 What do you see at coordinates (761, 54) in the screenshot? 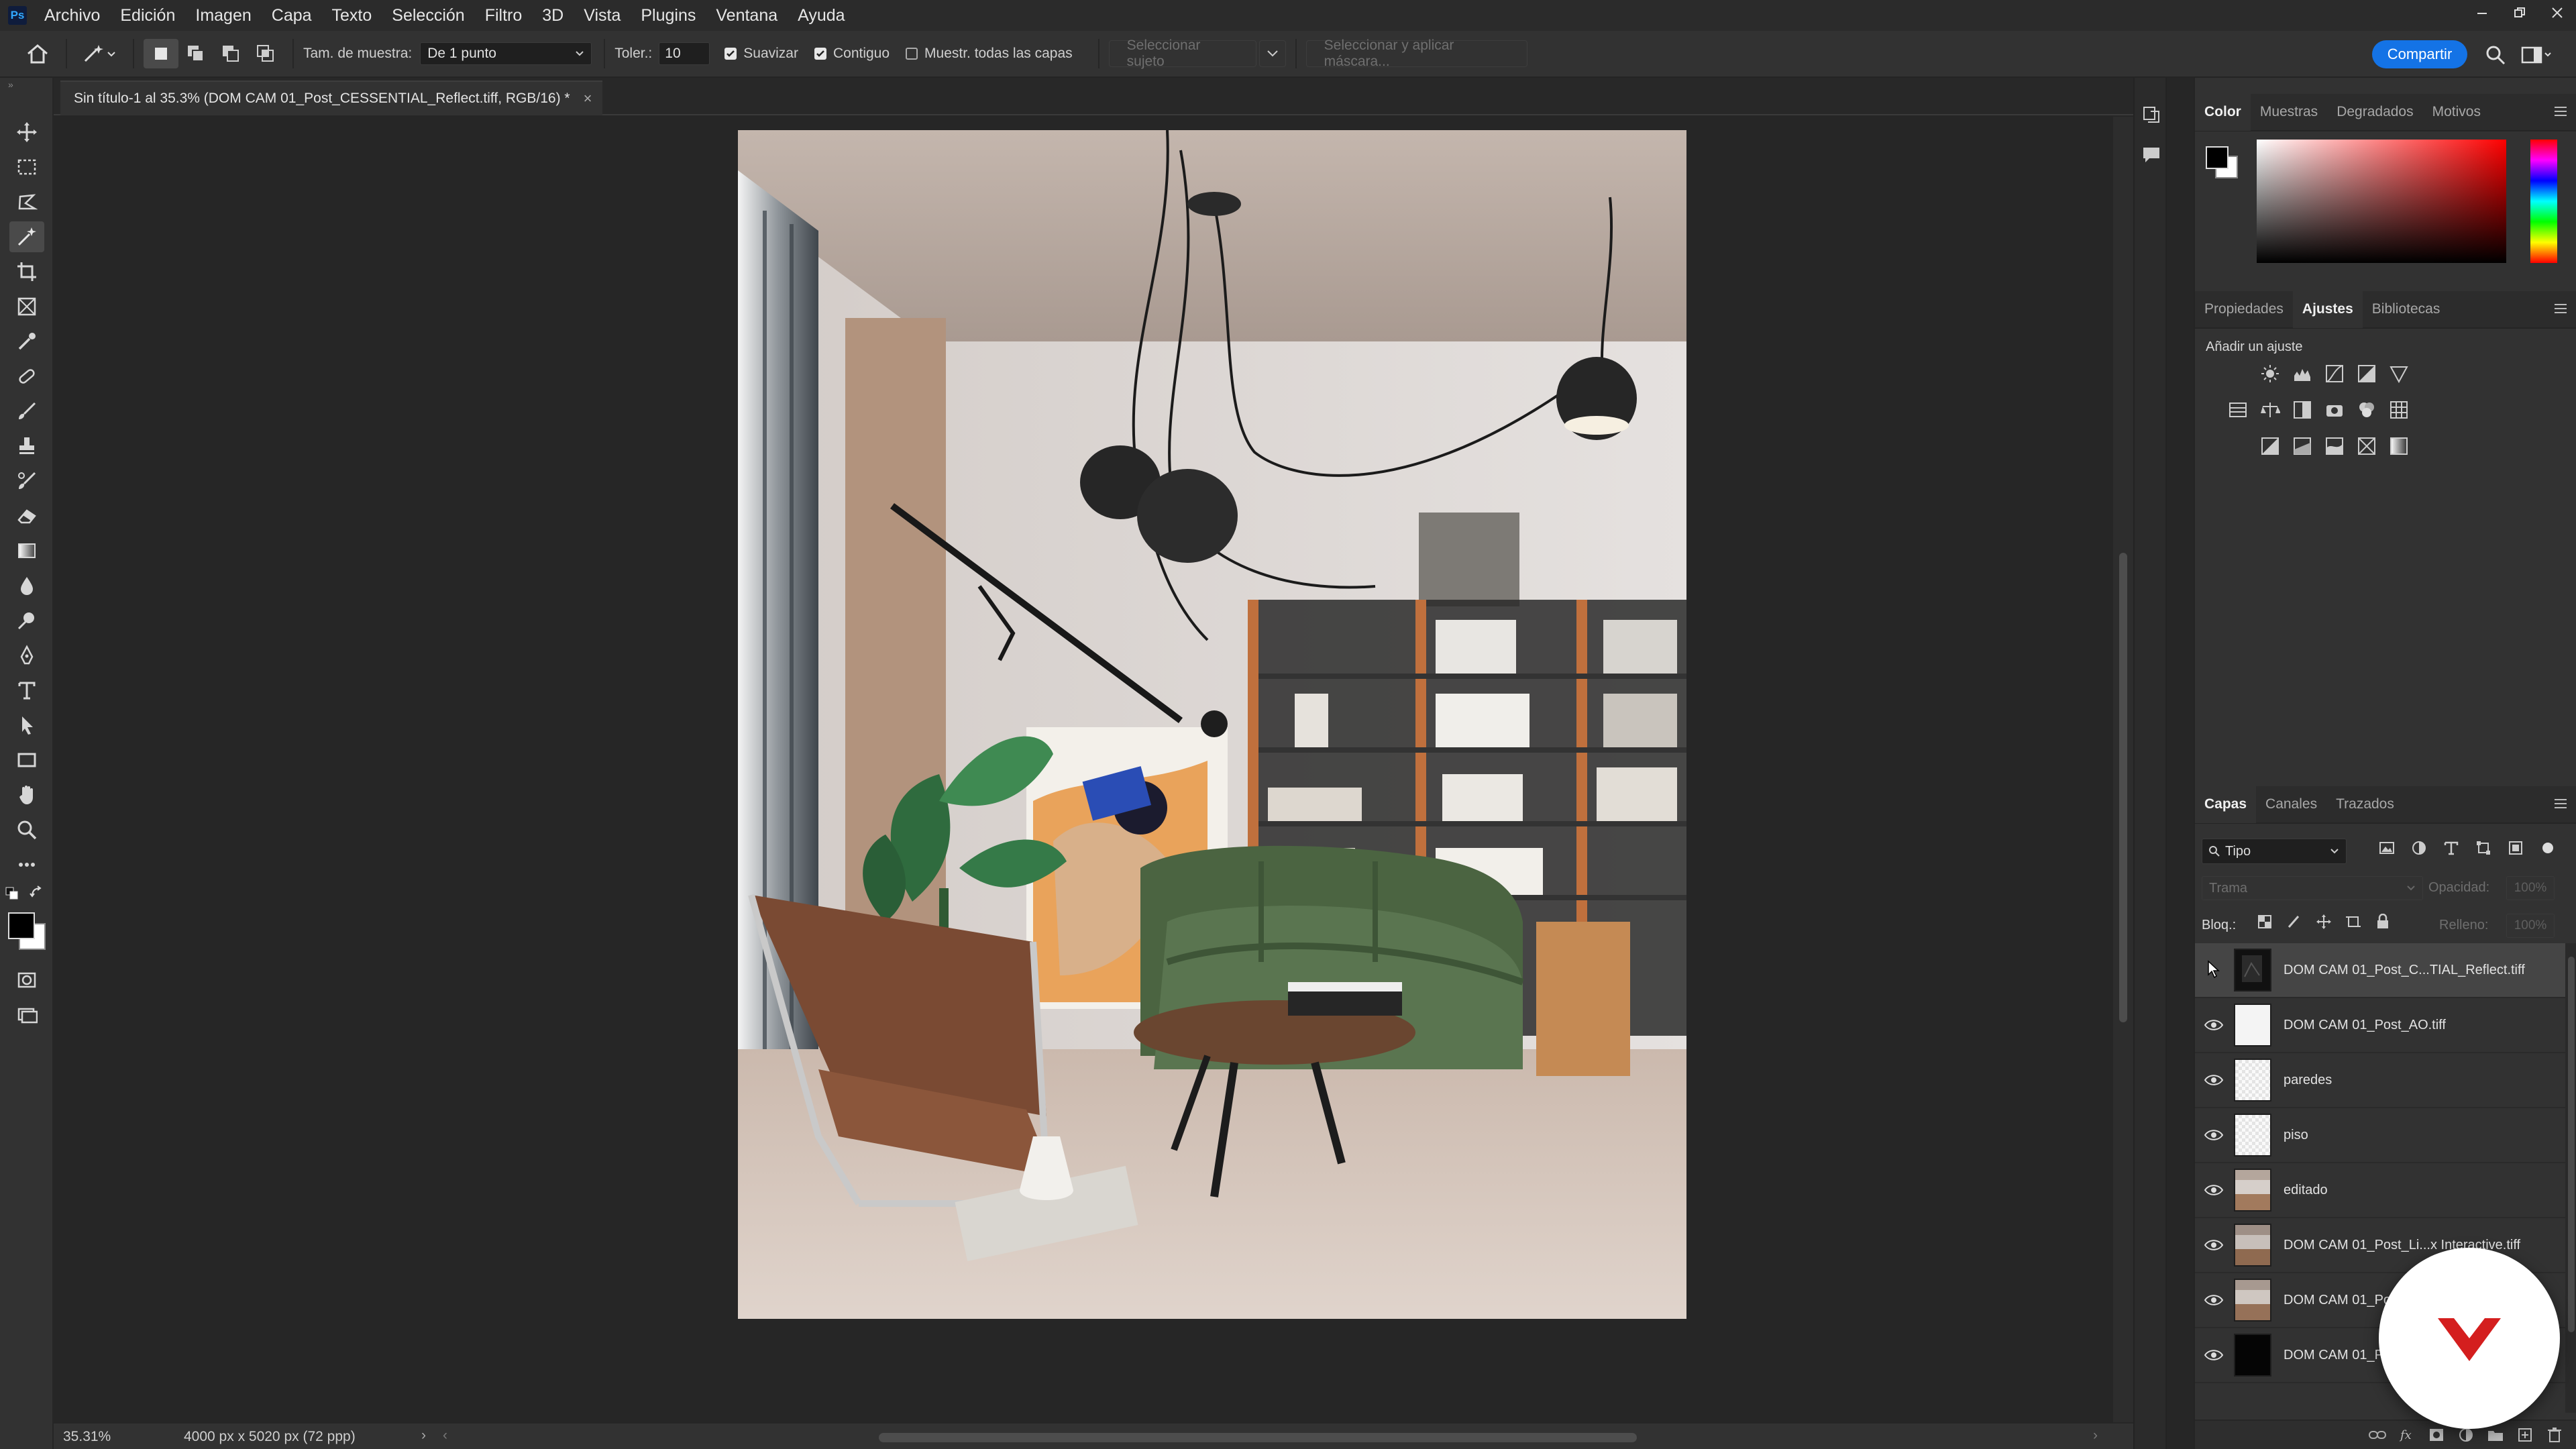
I see `antialias-checkbox: Suavizar` at bounding box center [761, 54].